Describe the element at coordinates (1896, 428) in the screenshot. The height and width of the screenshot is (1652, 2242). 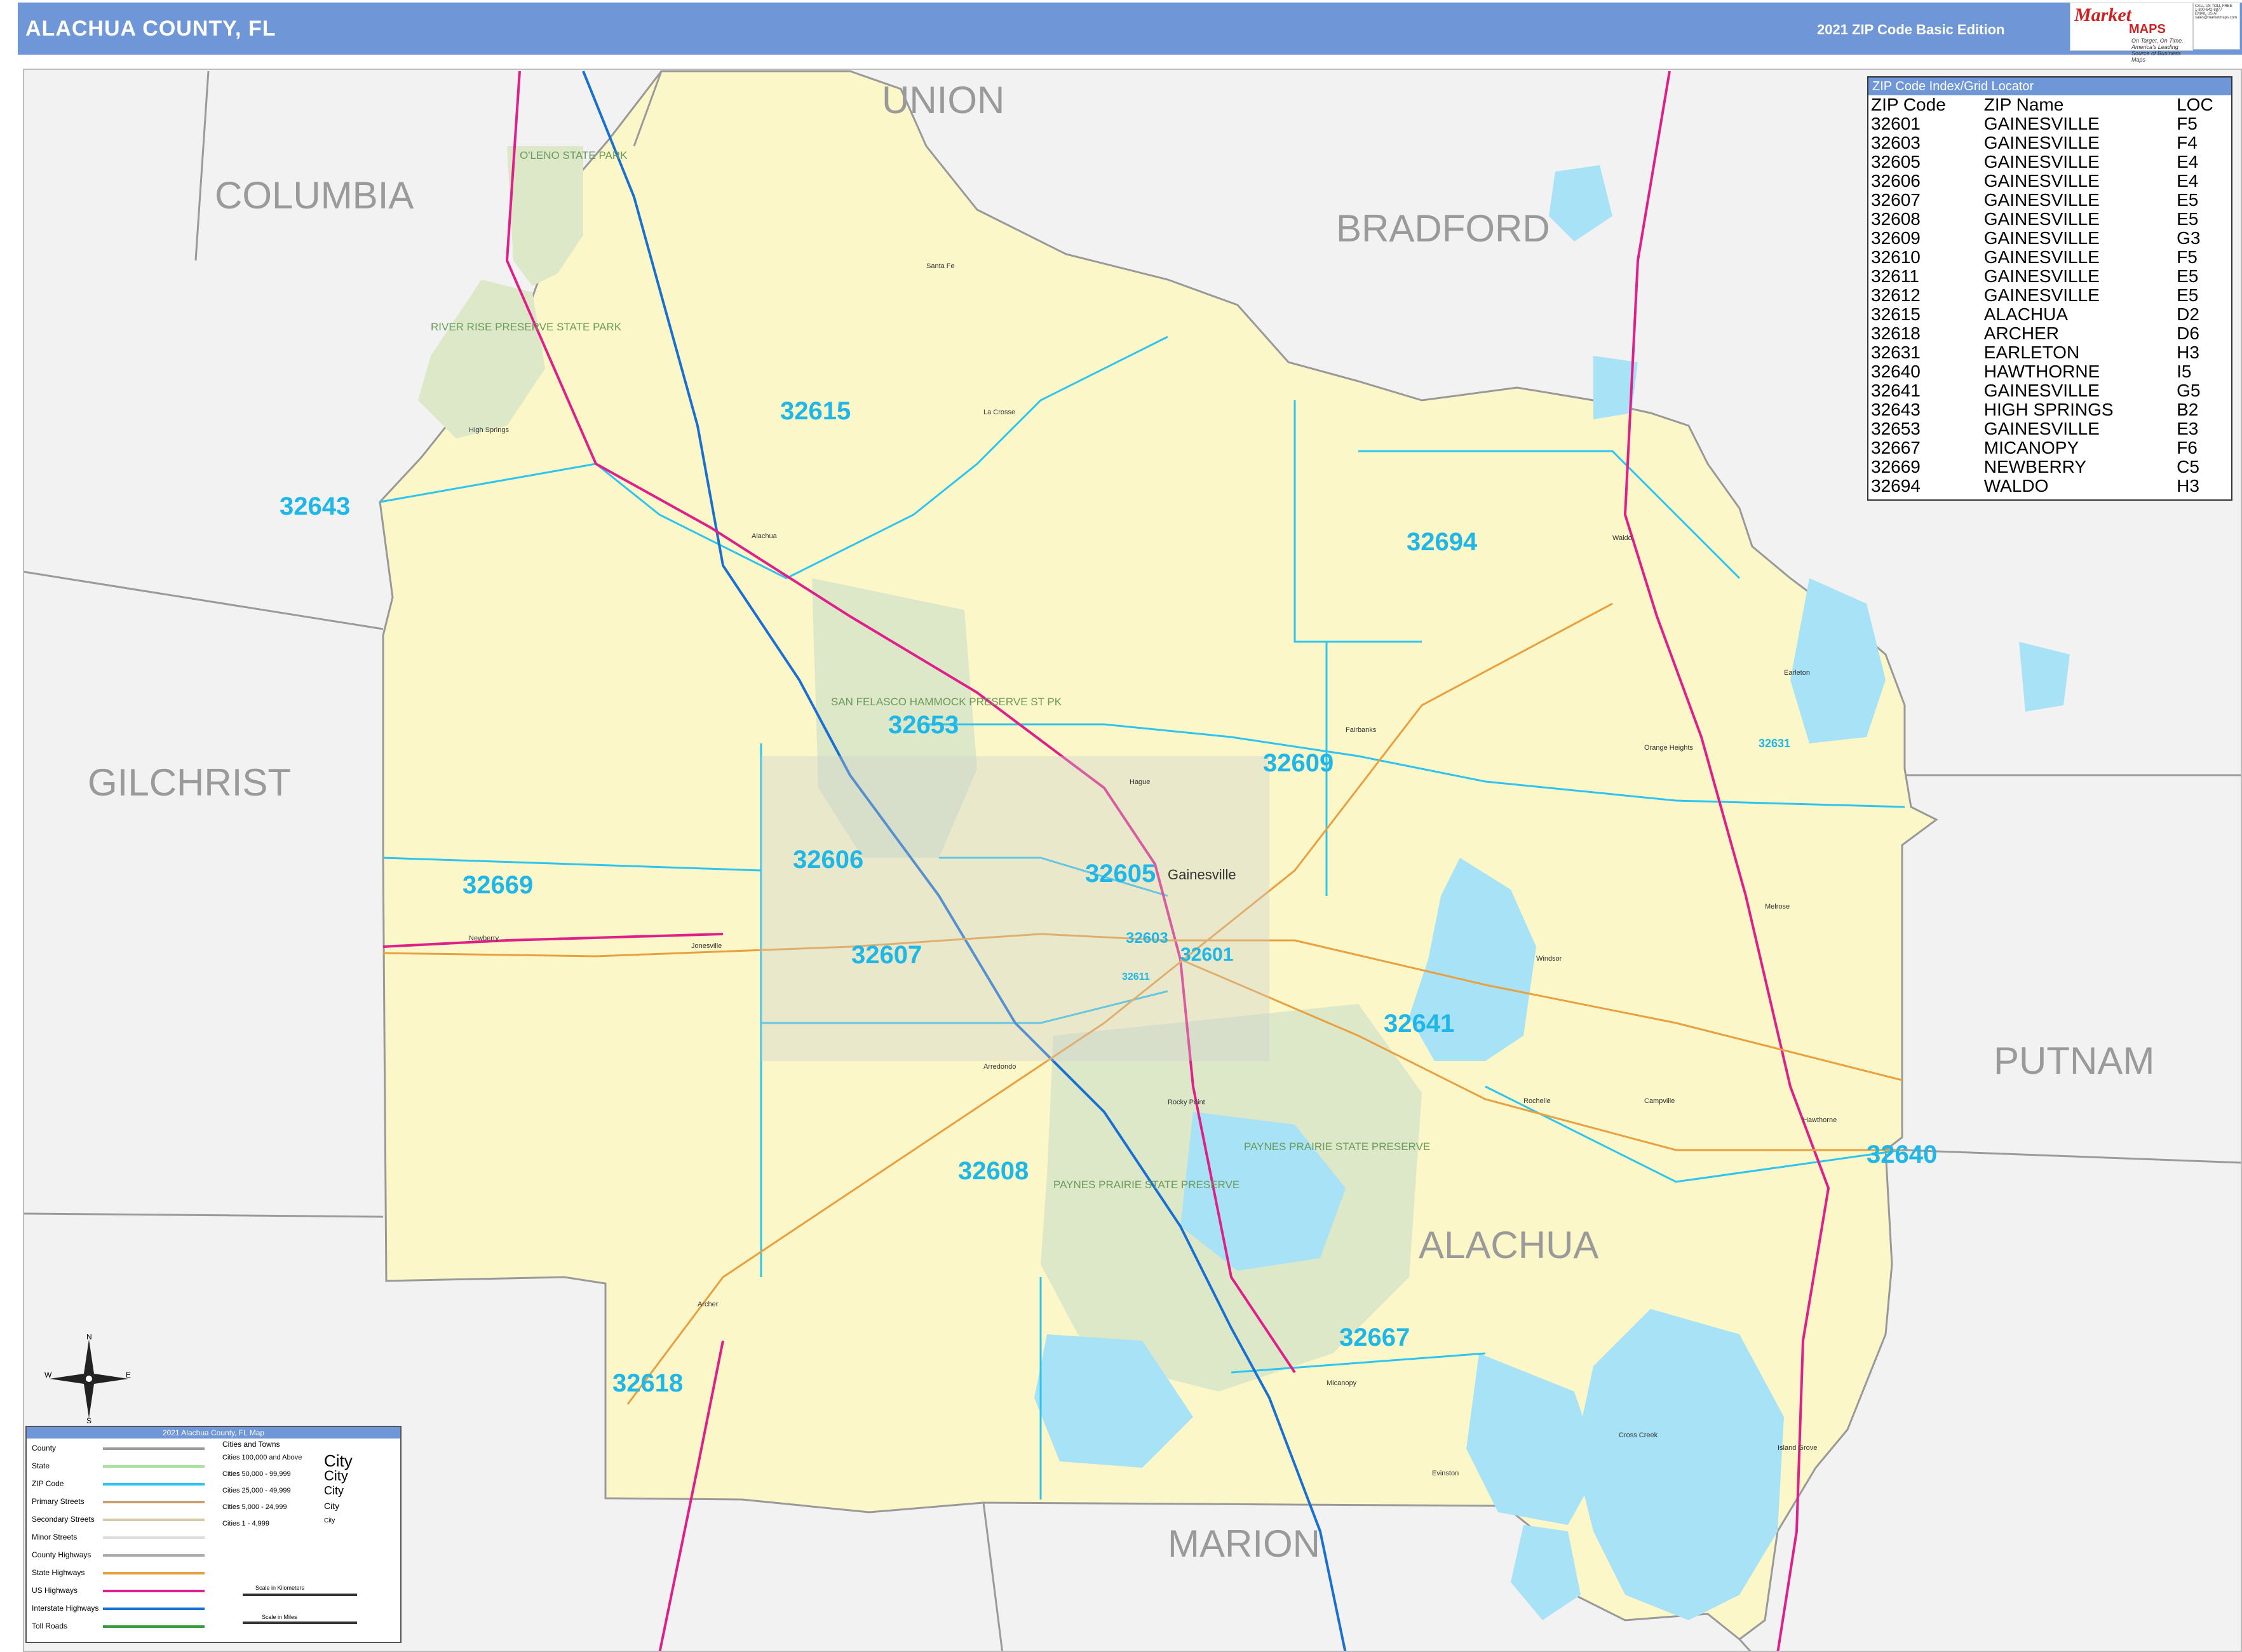
I see `zip-index-zip: 32653` at that location.